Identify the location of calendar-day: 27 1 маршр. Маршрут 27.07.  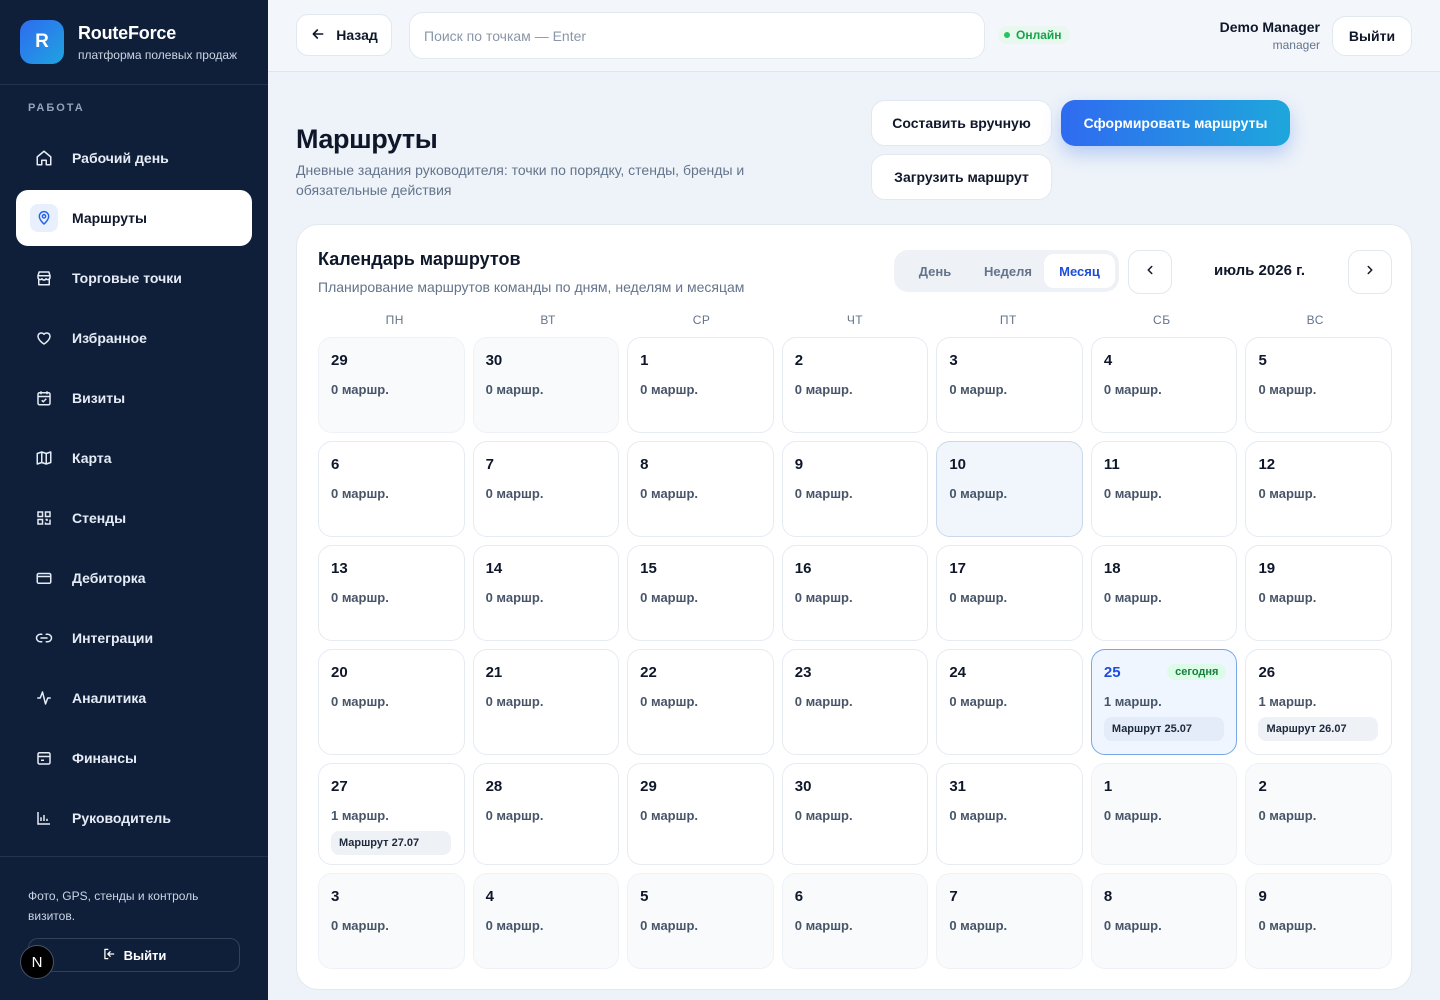
(391, 814).